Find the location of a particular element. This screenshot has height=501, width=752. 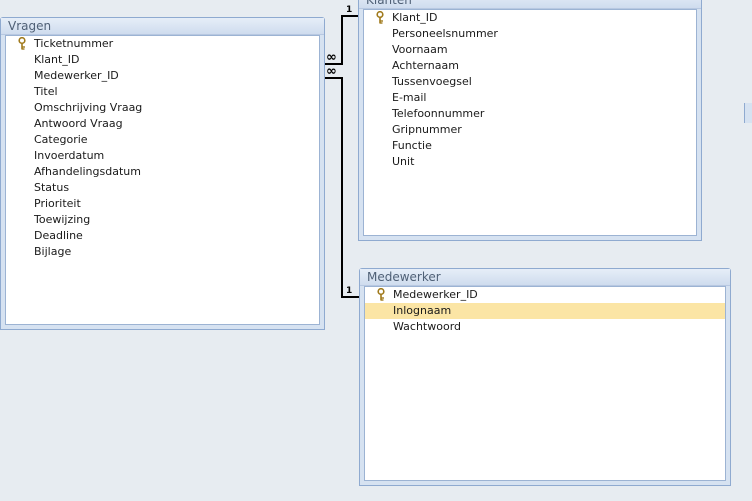

field-label: Personeelsnummer is located at coordinates (445, 33).